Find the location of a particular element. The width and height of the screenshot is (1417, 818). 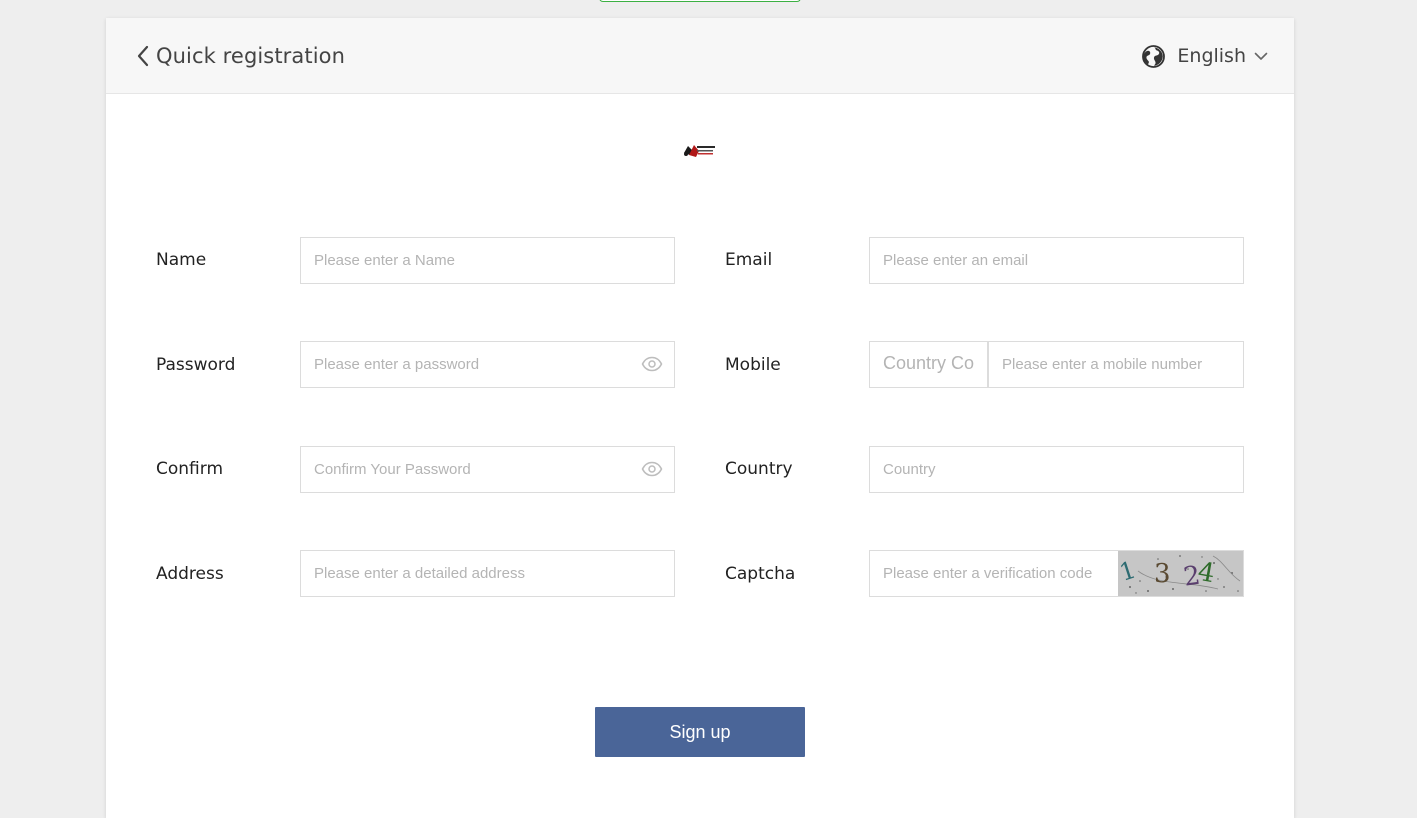

card-header: Quick registration English is located at coordinates (700, 56).